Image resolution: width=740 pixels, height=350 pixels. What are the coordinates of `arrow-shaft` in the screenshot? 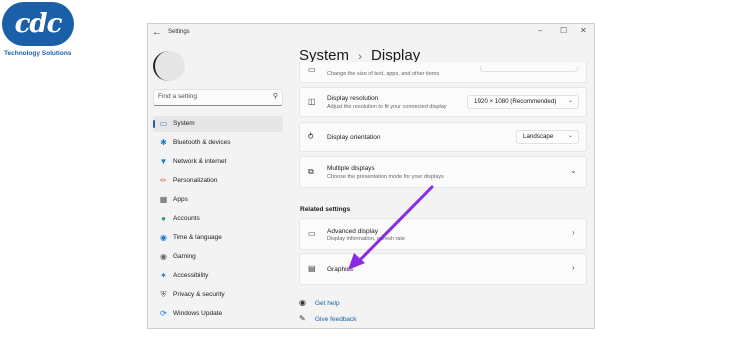 It's located at (395, 224).